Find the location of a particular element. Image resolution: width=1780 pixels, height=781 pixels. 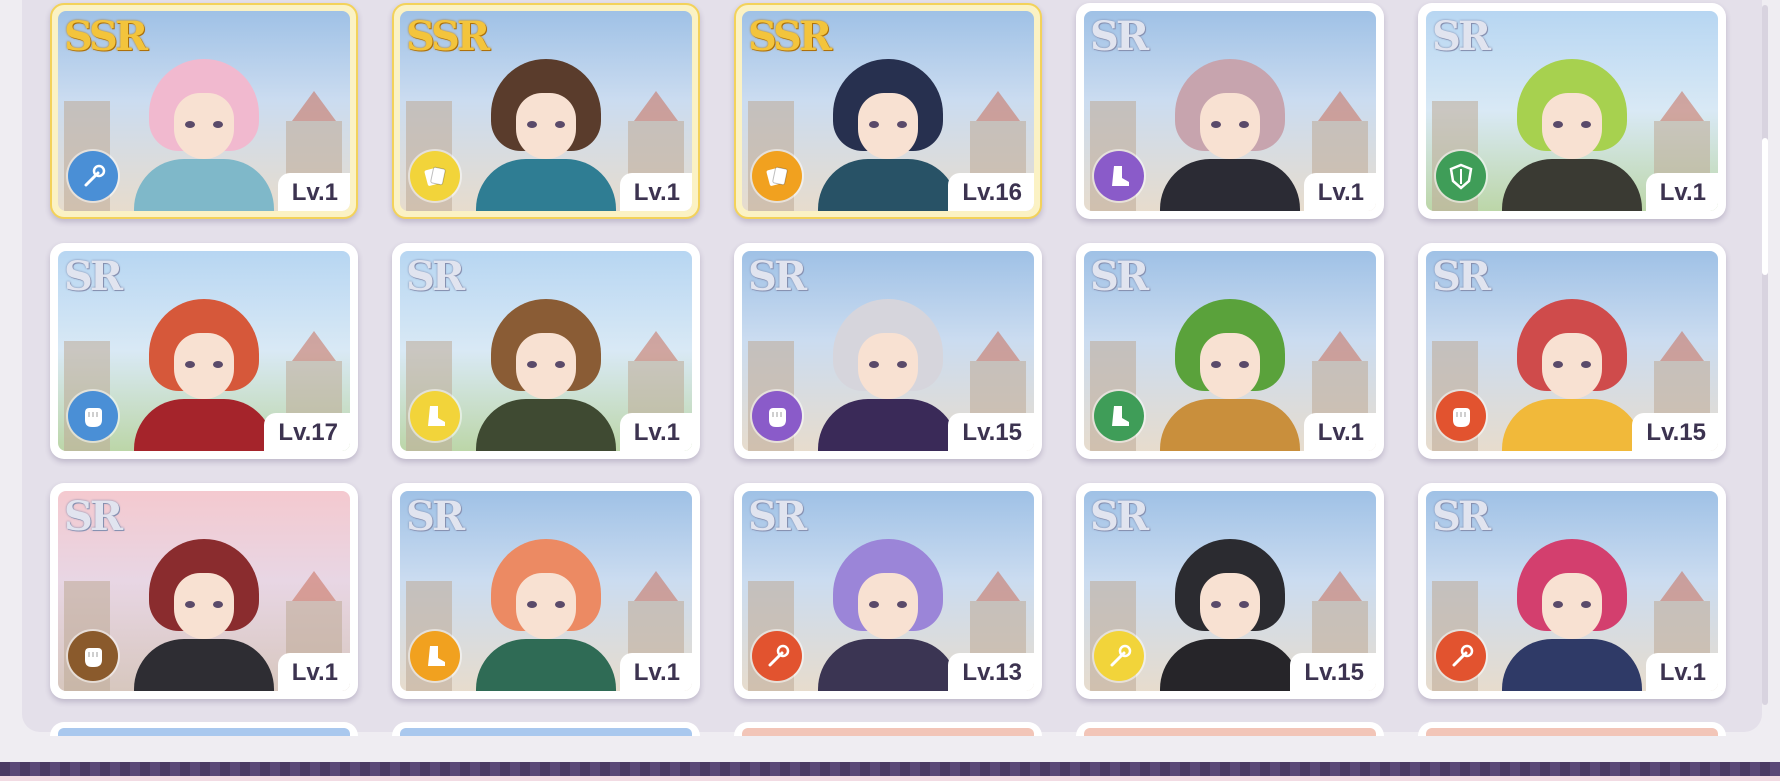

cards-icon is located at coordinates (435, 176).